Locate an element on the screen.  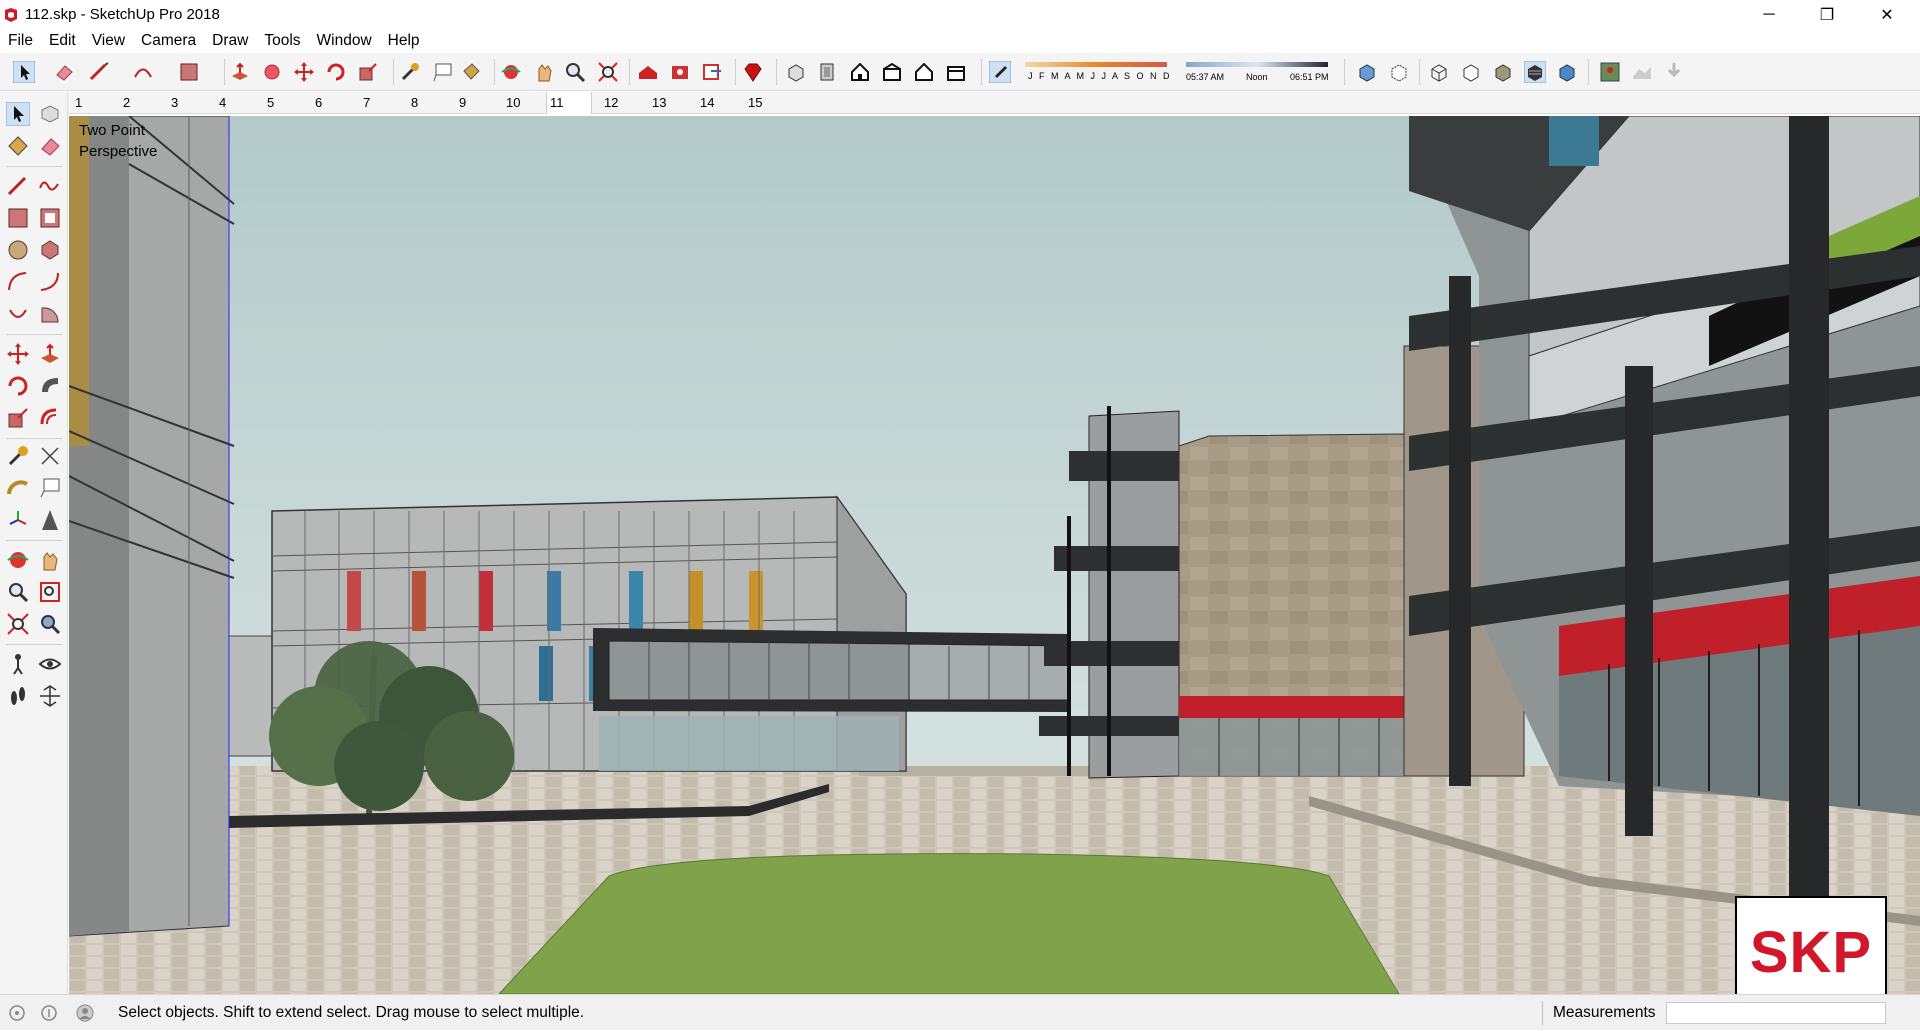
circle-icon is located at coordinates (18, 250).